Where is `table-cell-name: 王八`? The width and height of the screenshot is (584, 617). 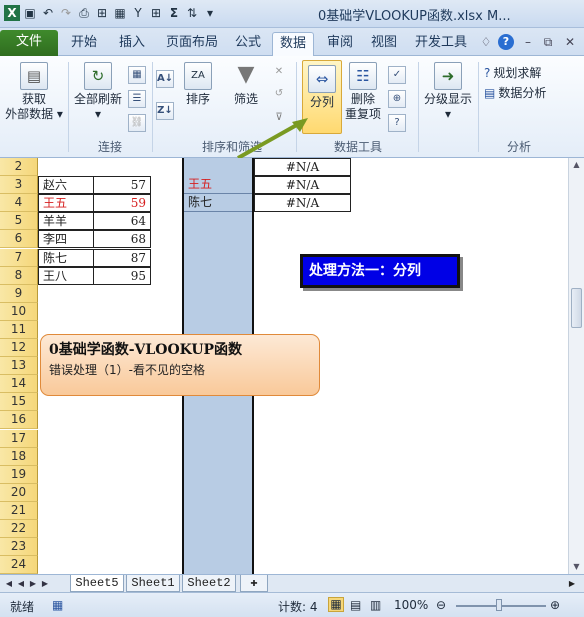
table-cell-name: 王八 is located at coordinates (66, 275).